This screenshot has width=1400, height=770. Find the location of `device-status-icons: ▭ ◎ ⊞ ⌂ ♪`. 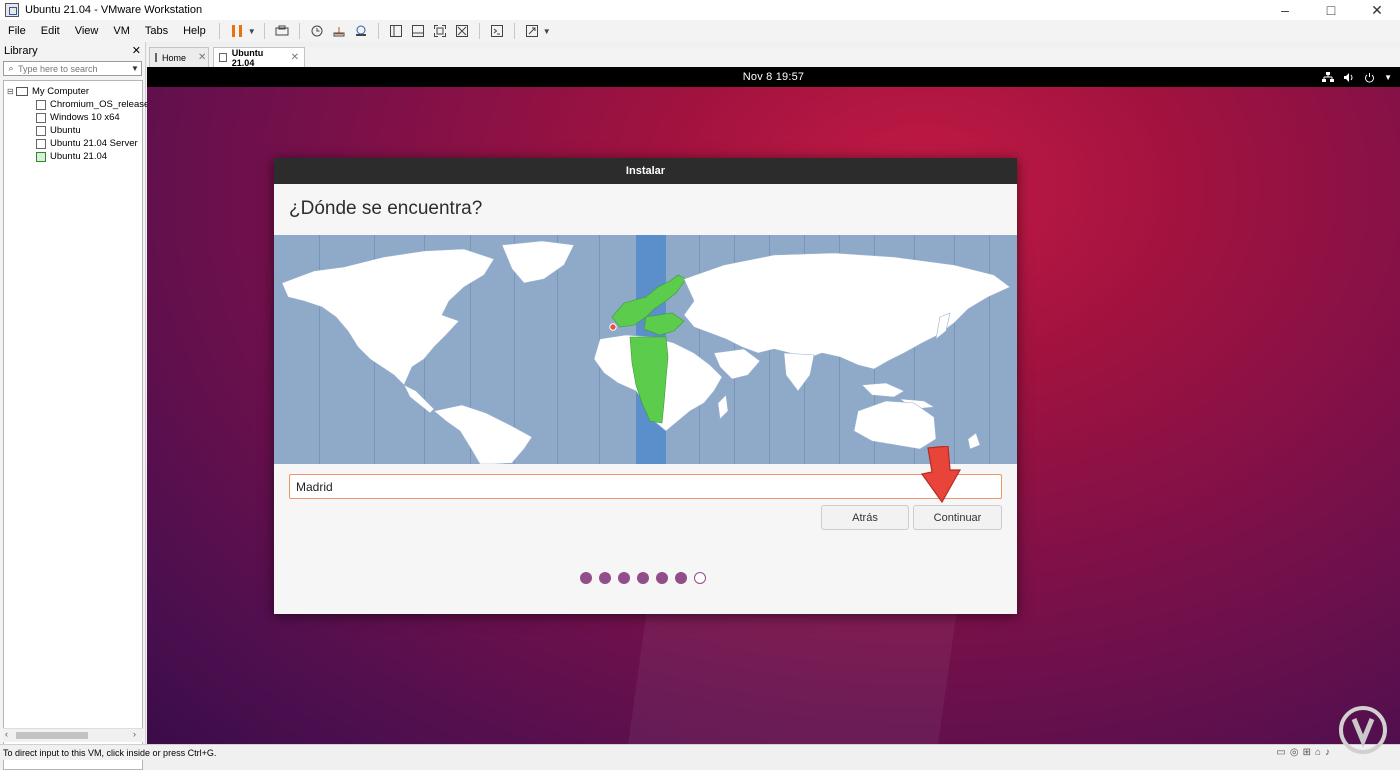

device-status-icons: ▭ ◎ ⊞ ⌂ ♪ is located at coordinates (1303, 752).